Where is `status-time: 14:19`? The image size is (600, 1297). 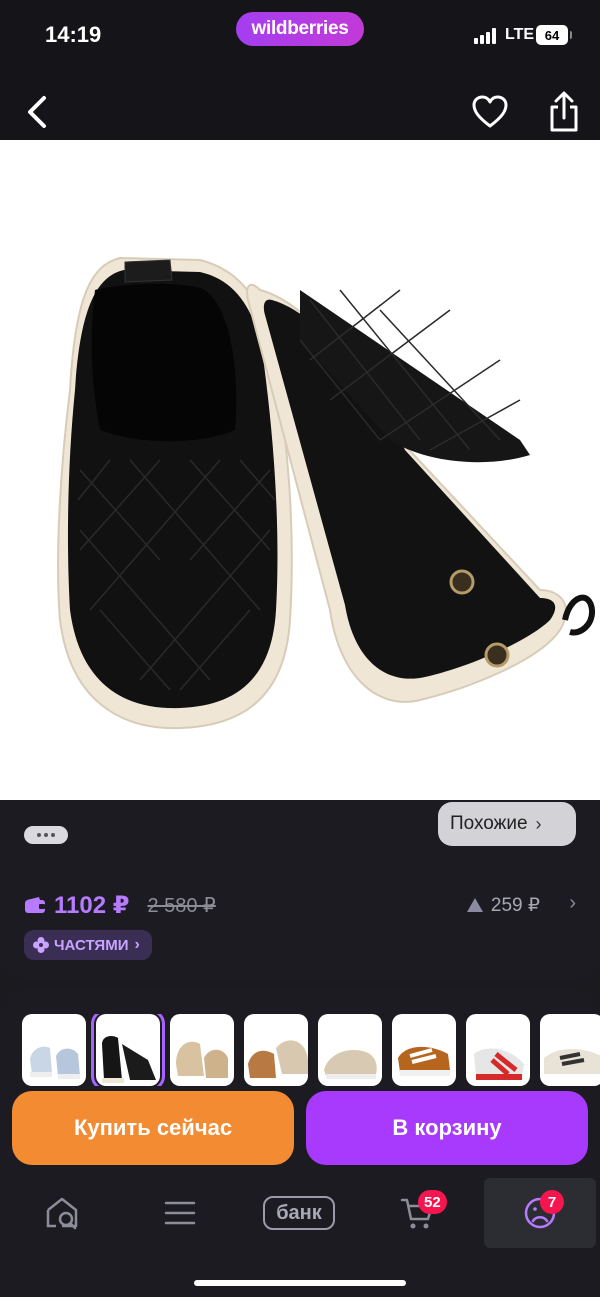
status-time: 14:19 is located at coordinates (73, 34).